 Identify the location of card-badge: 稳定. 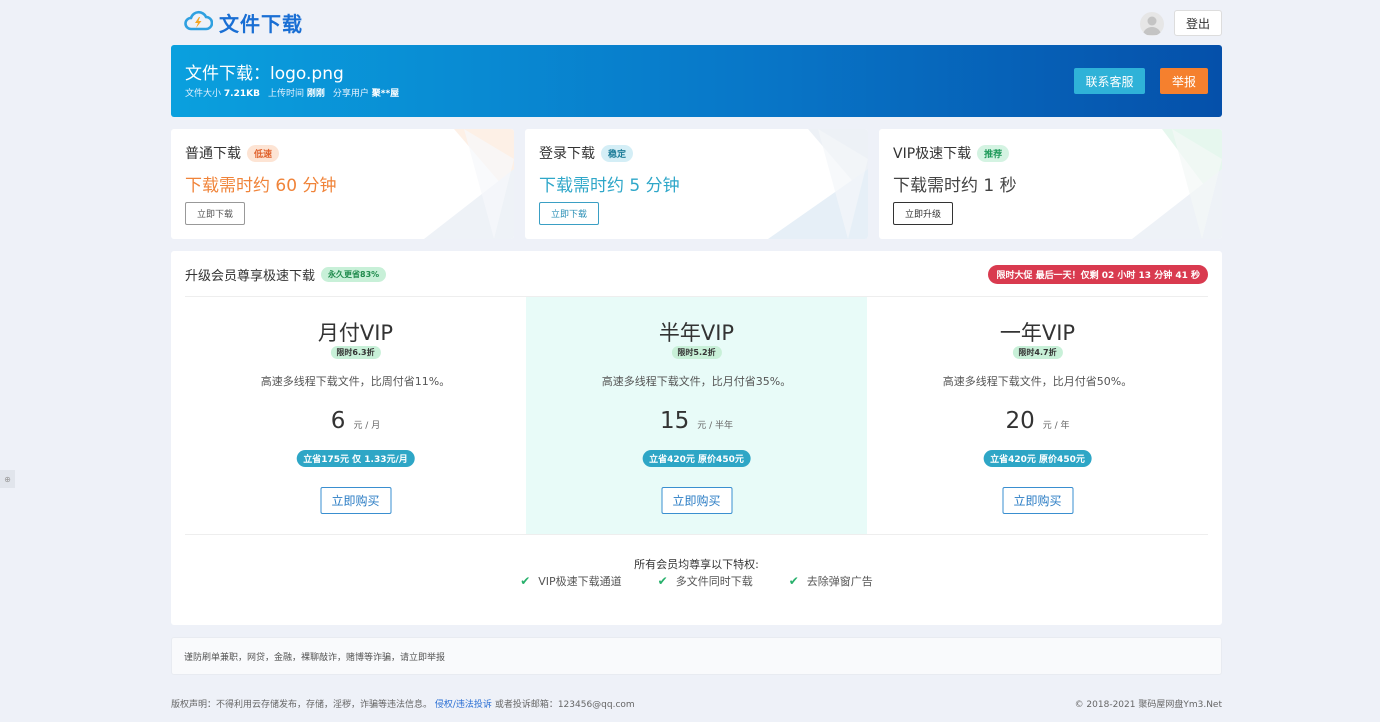
(617, 153).